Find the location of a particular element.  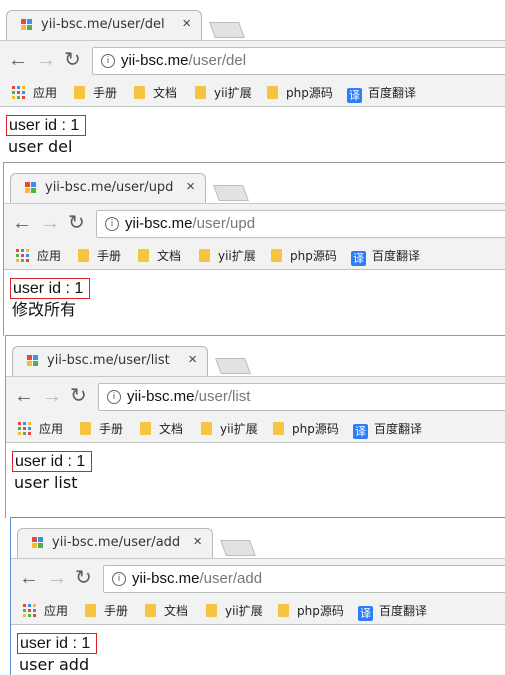

url-text: yii-bsc.me/user/add is located at coordinates (197, 578).